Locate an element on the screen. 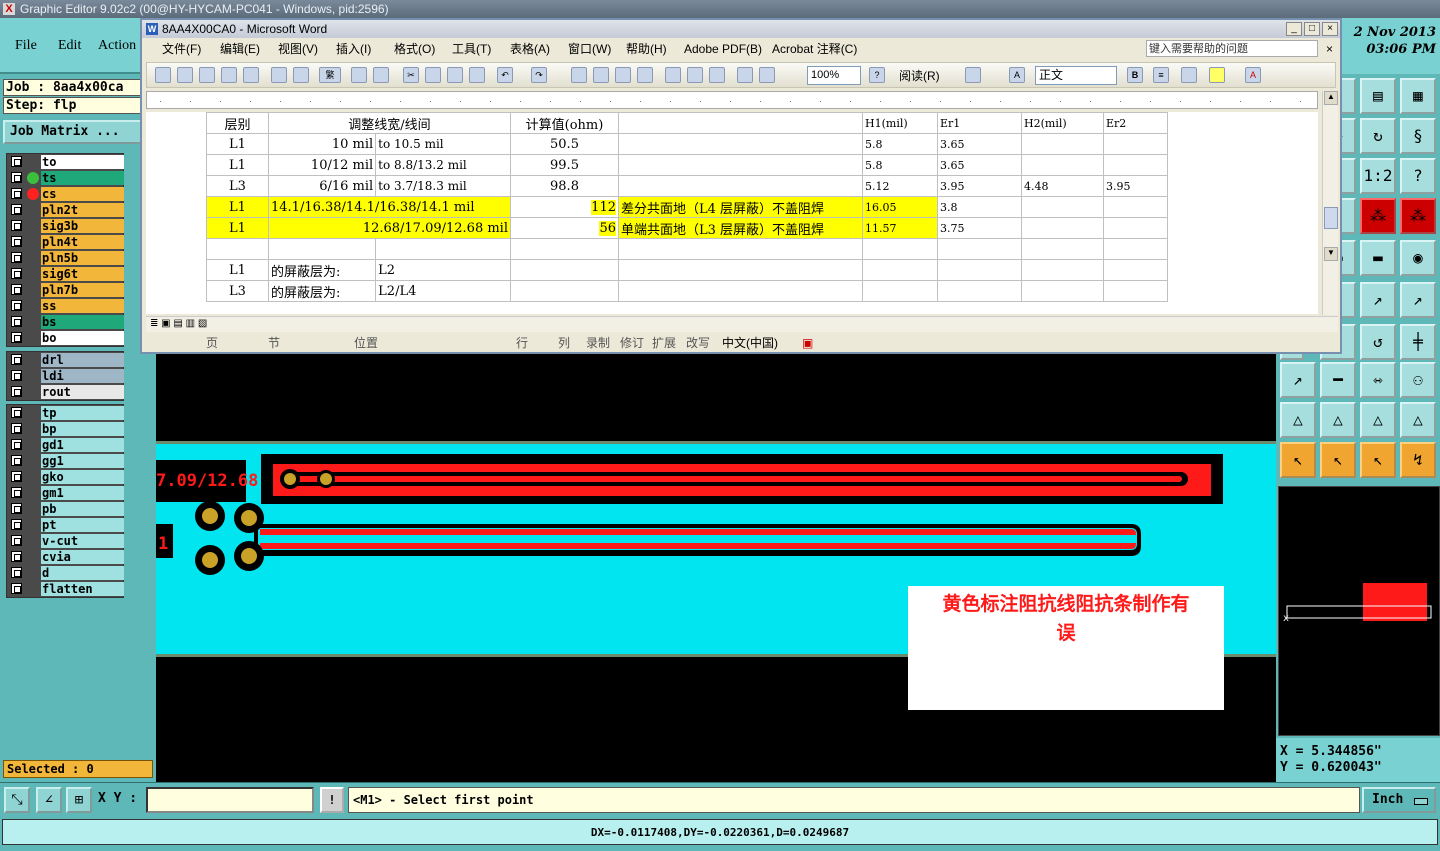  layer-row-sig6t: sig6t is located at coordinates (66, 274).